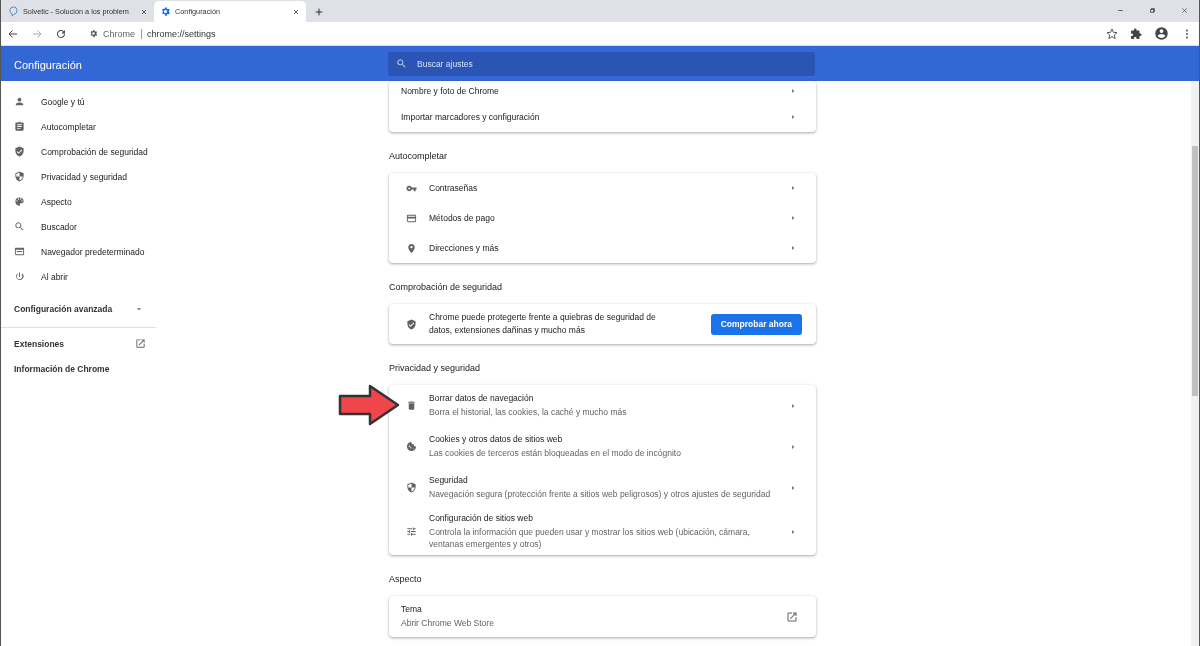 This screenshot has height=646, width=1200. I want to click on power-icon, so click(19, 276).